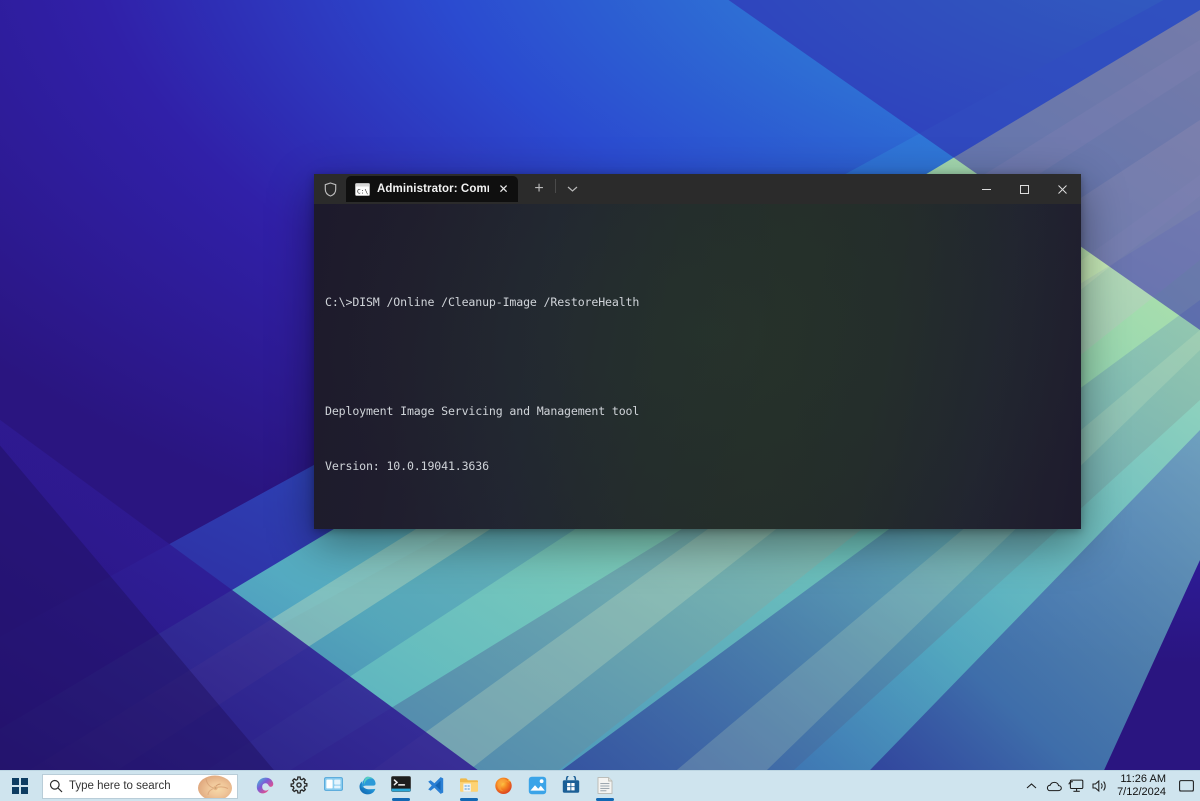 The width and height of the screenshot is (1200, 801). I want to click on edge-icon, so click(367, 785).